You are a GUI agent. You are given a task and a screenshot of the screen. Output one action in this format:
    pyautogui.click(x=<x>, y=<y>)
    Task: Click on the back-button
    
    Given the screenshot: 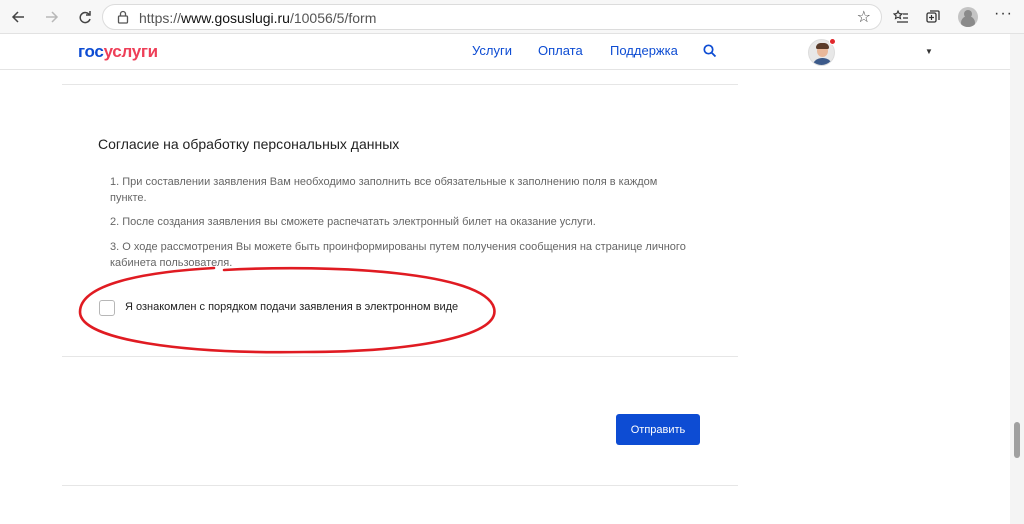 What is the action you would take?
    pyautogui.click(x=18, y=17)
    